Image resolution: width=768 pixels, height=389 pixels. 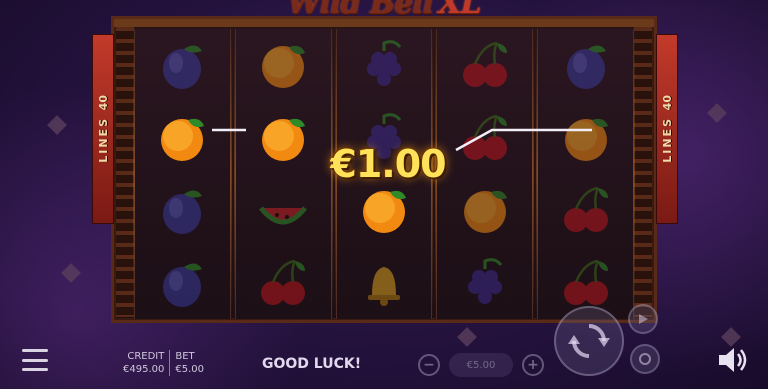 I want to click on credit-label: CREDIT, so click(x=146, y=356).